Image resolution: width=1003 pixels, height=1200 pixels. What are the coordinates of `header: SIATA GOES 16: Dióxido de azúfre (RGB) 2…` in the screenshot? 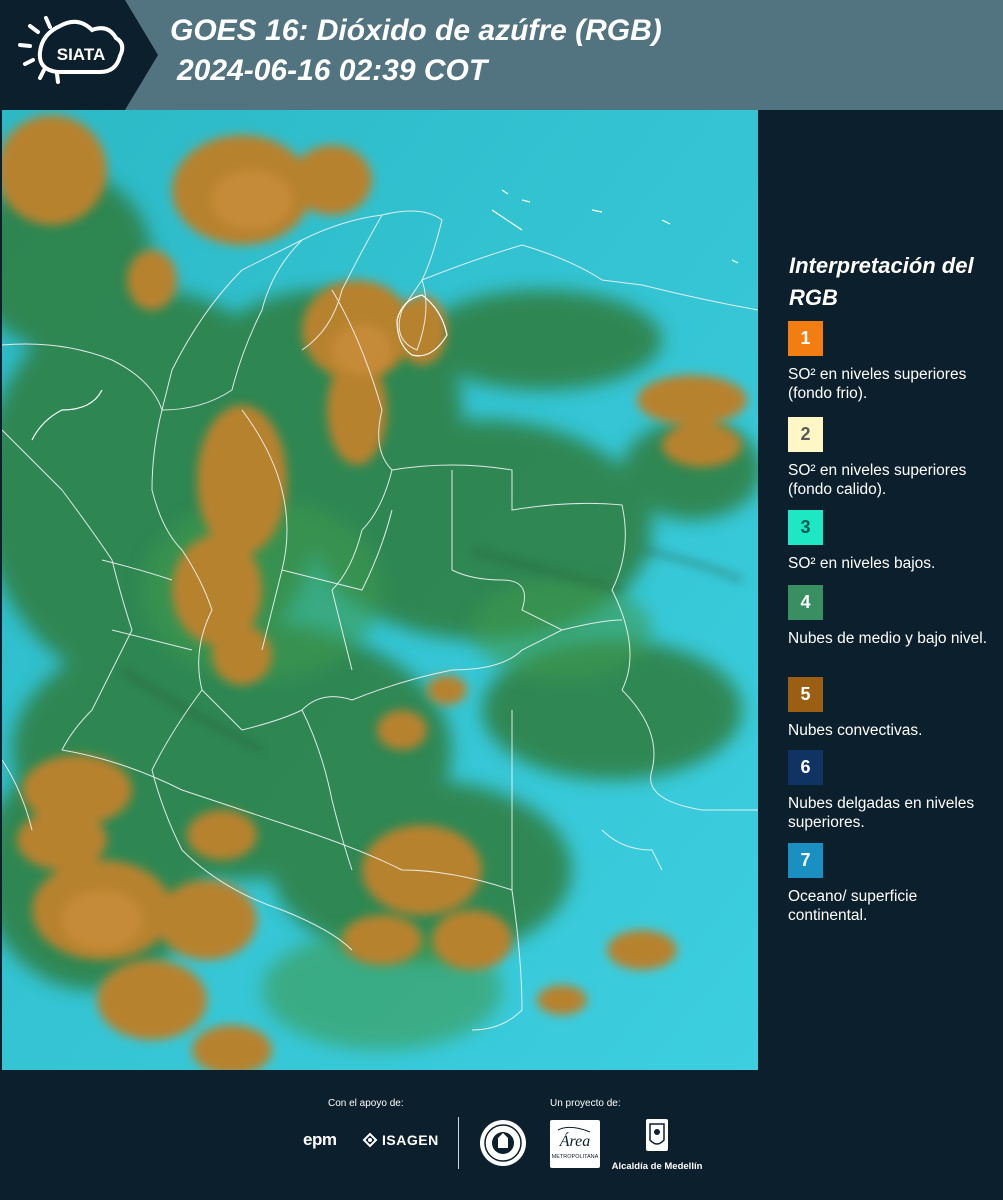 It's located at (501, 55).